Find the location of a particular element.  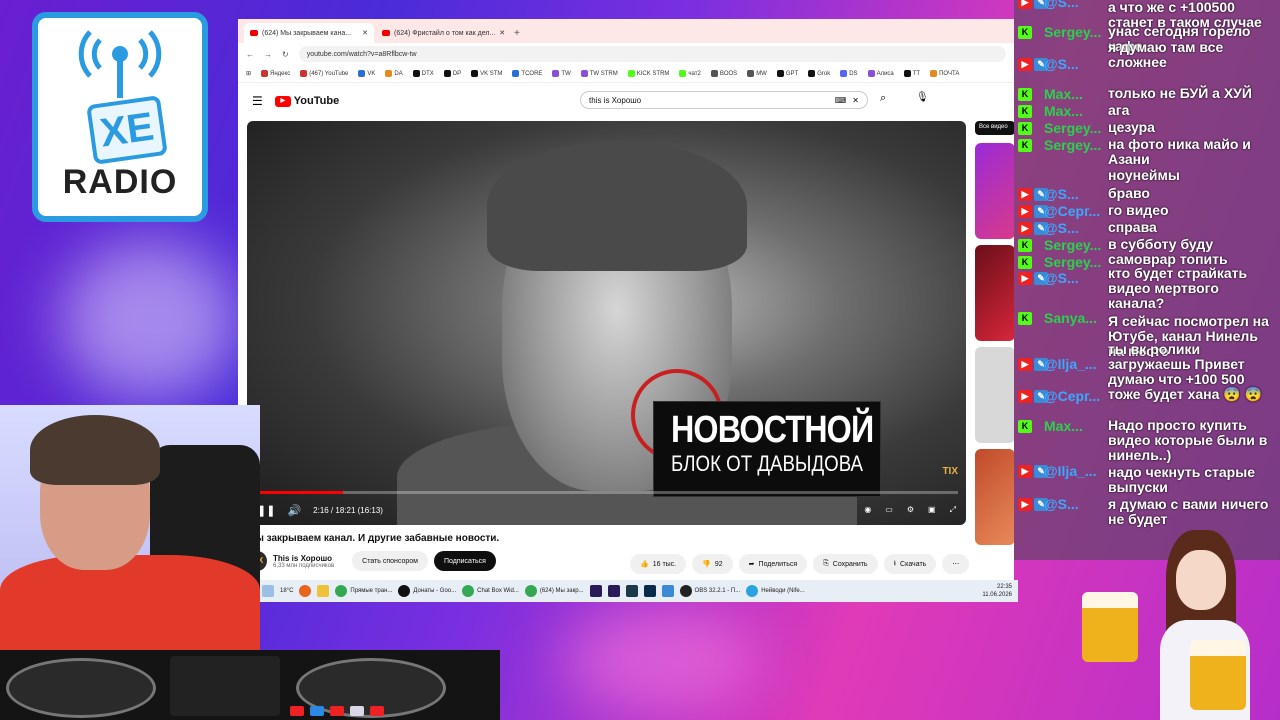

microphone-icon: 🎙 is located at coordinates (922, 97).